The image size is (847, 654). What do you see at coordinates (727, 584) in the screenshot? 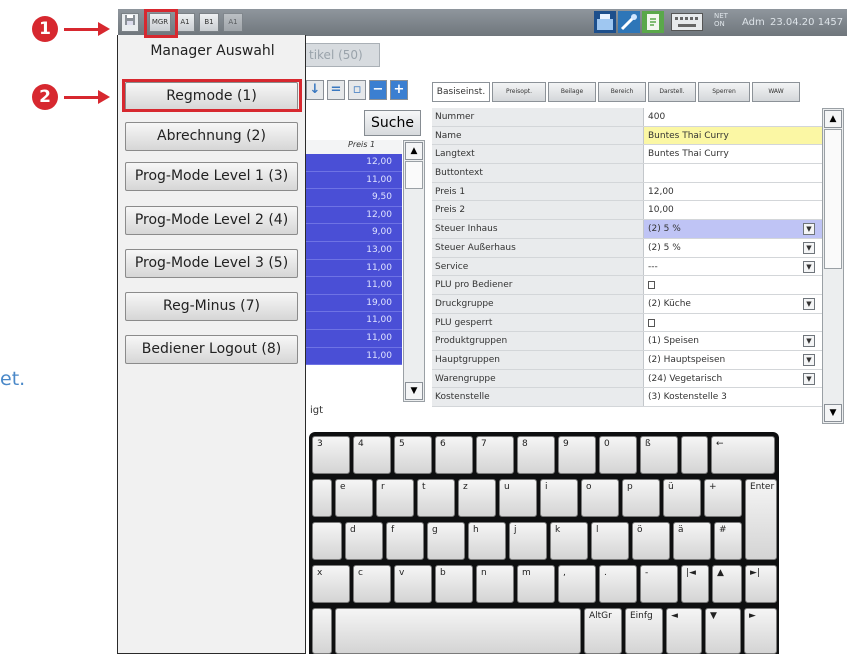
I see `key-arrow-up: ▲` at bounding box center [727, 584].